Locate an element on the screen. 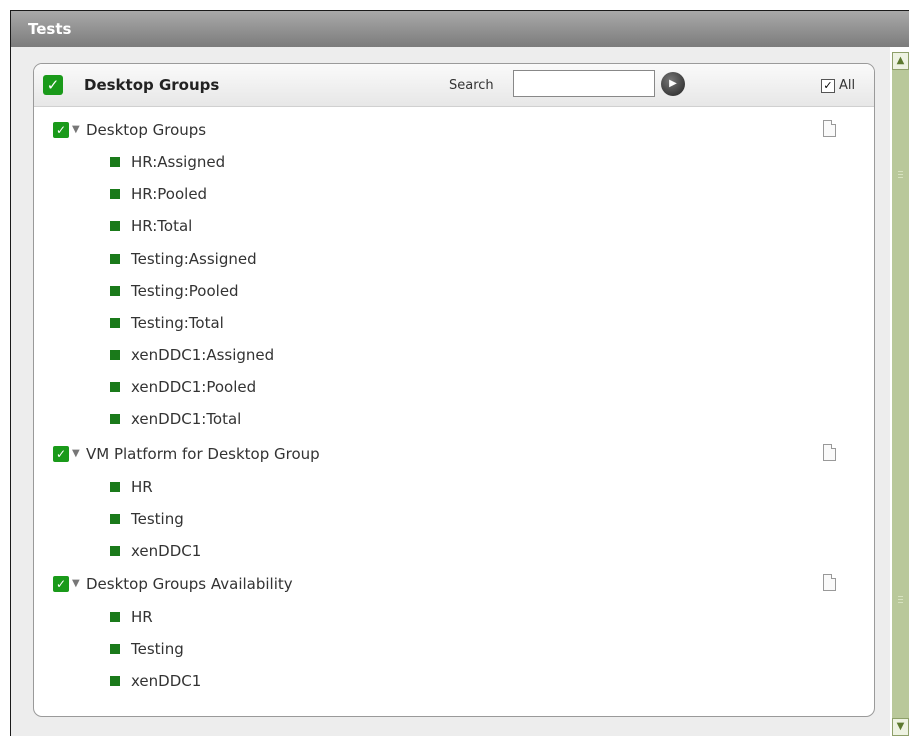 The width and height of the screenshot is (909, 736). list-item: HR:Total is located at coordinates (454, 227).